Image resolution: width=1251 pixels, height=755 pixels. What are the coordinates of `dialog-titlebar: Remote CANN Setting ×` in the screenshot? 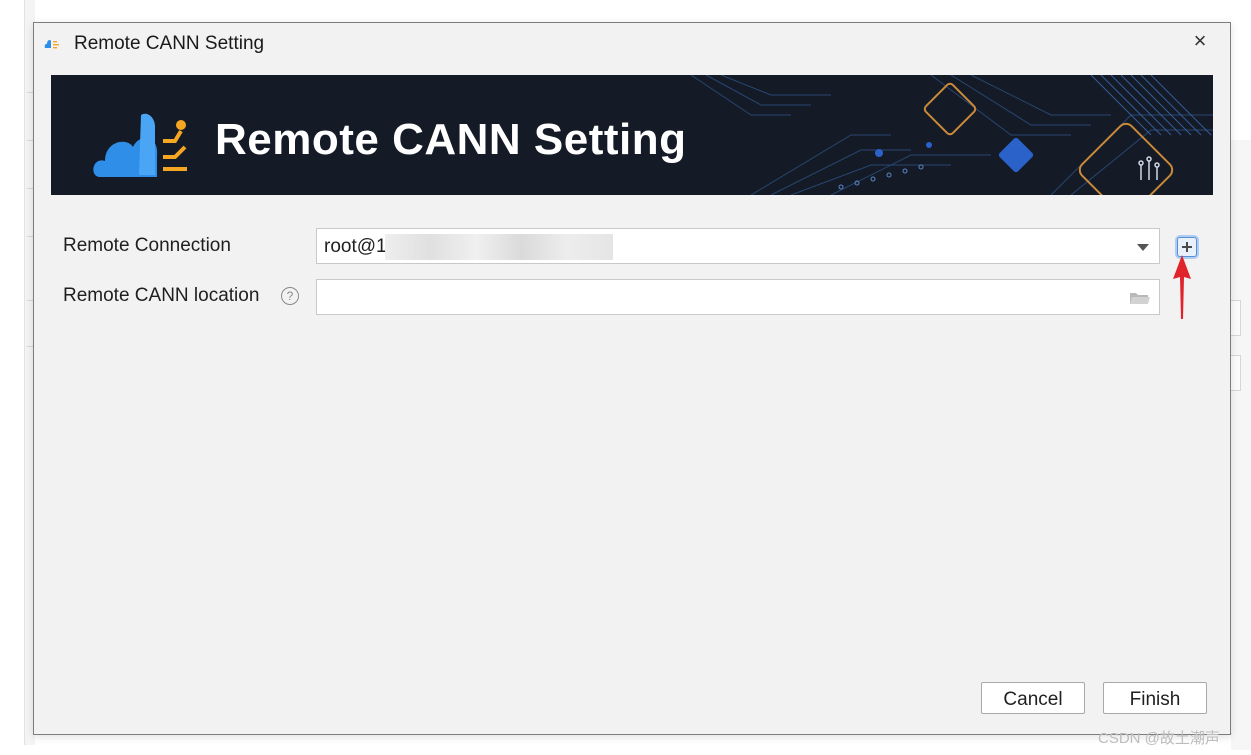 It's located at (632, 44).